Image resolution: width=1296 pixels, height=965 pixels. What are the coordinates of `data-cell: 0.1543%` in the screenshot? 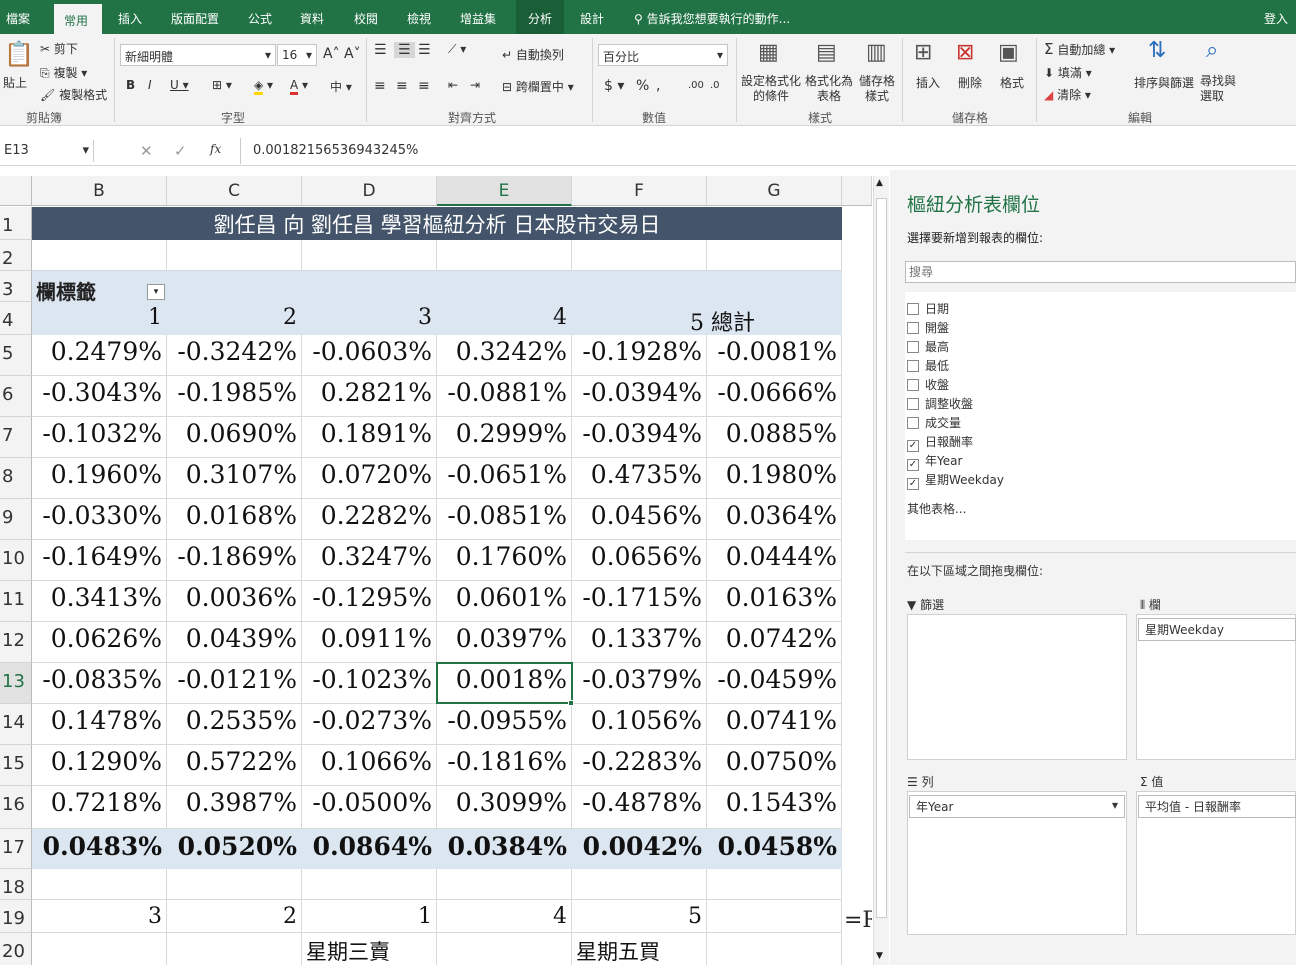 It's located at (774, 802).